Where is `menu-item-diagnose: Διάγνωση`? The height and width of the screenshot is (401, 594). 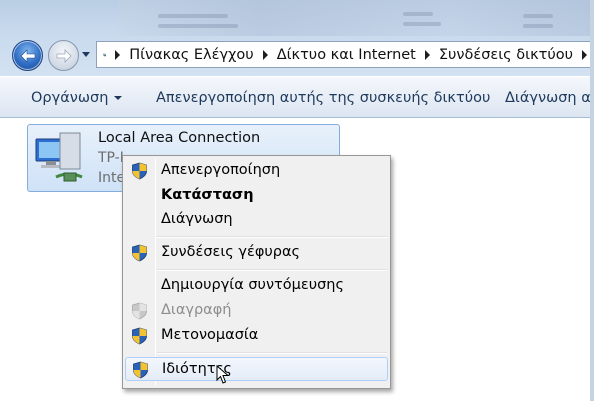 menu-item-diagnose: Διάγνωση is located at coordinates (256, 220).